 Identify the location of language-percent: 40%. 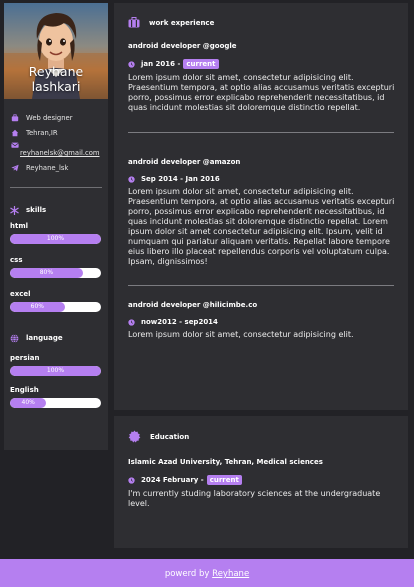
(28, 402).